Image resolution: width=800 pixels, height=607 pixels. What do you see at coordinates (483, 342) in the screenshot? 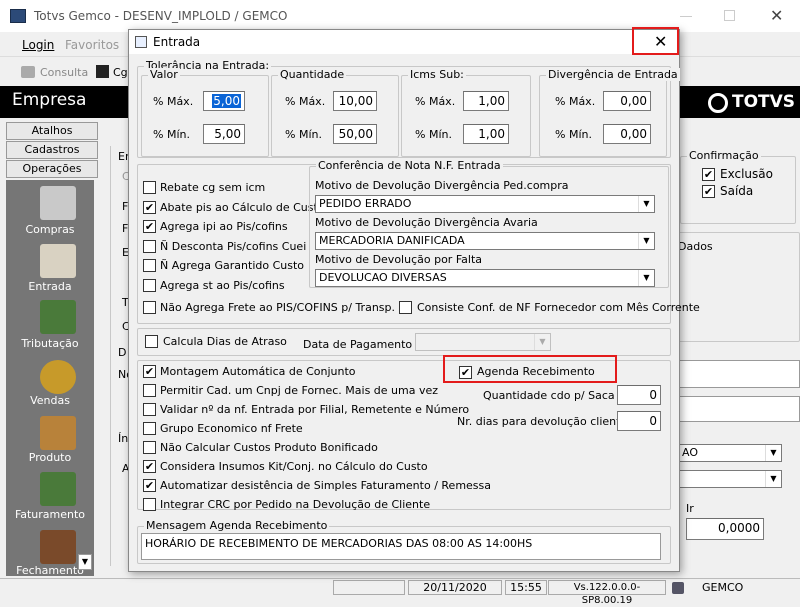
I see `data-pagamento-select: ▼` at bounding box center [483, 342].